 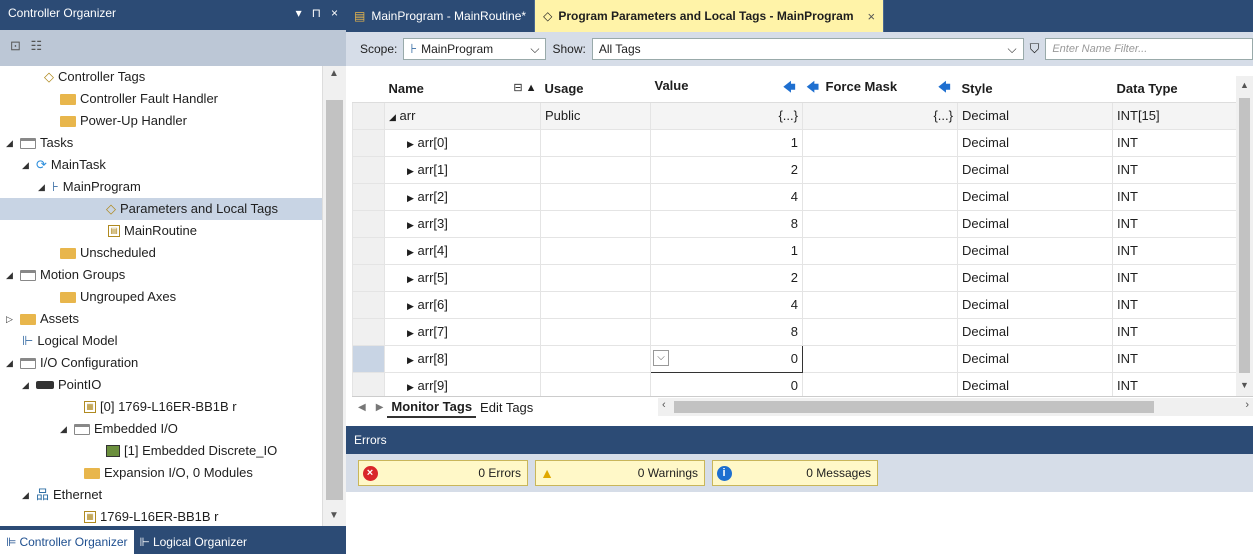 I want to click on table-row: ▶ arr[1] 2 Decimal INT, so click(x=802, y=169).